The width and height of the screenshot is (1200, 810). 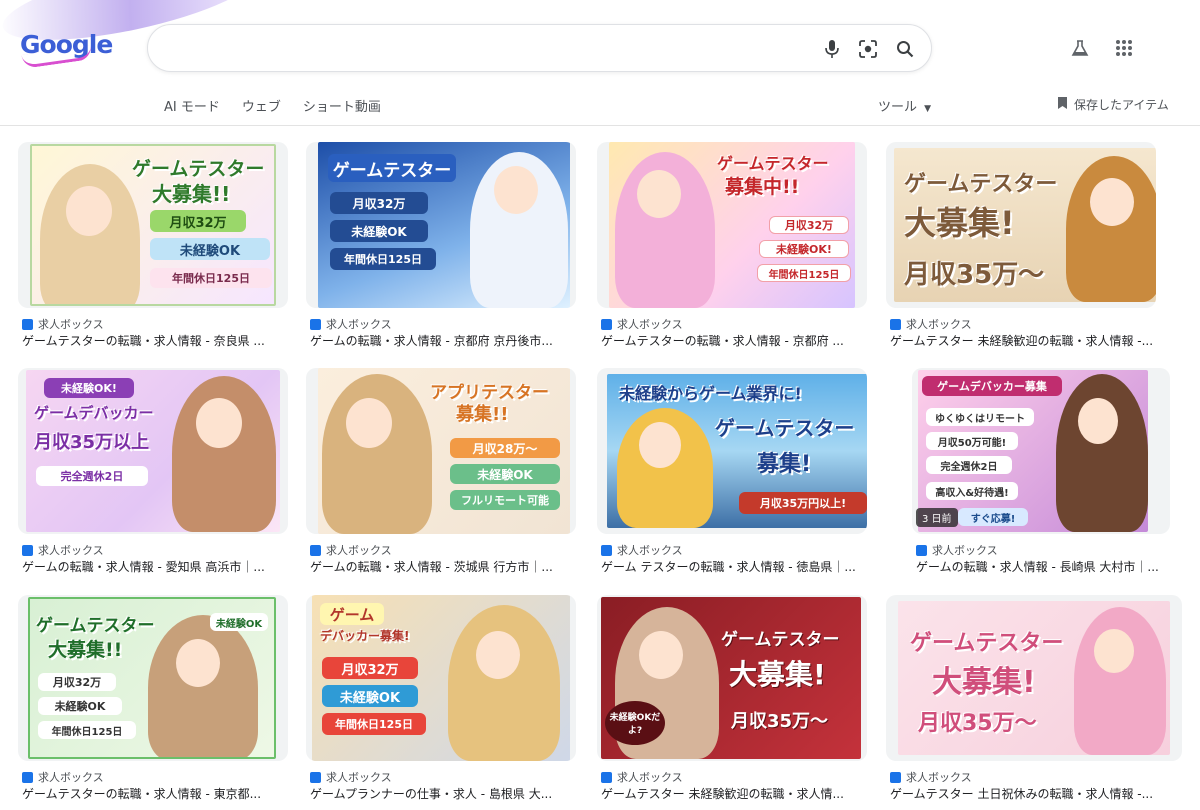 I want to click on banner-image: ゲームテスター 大募集! 月収35万〜 未経験OKだよ?, so click(x=731, y=678).